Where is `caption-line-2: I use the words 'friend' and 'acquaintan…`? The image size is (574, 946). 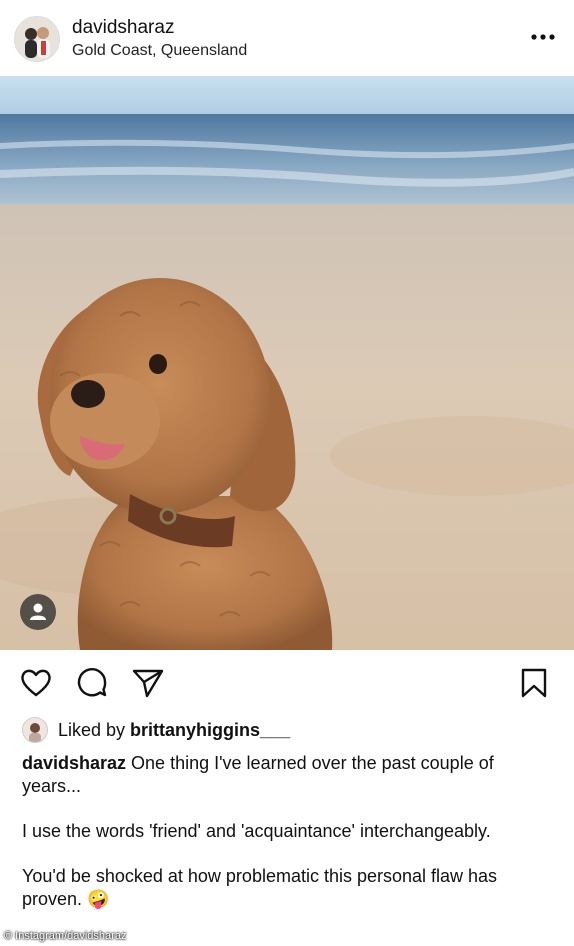
caption-line-2: I use the words 'friend' and 'acquaintan… is located at coordinates (256, 831).